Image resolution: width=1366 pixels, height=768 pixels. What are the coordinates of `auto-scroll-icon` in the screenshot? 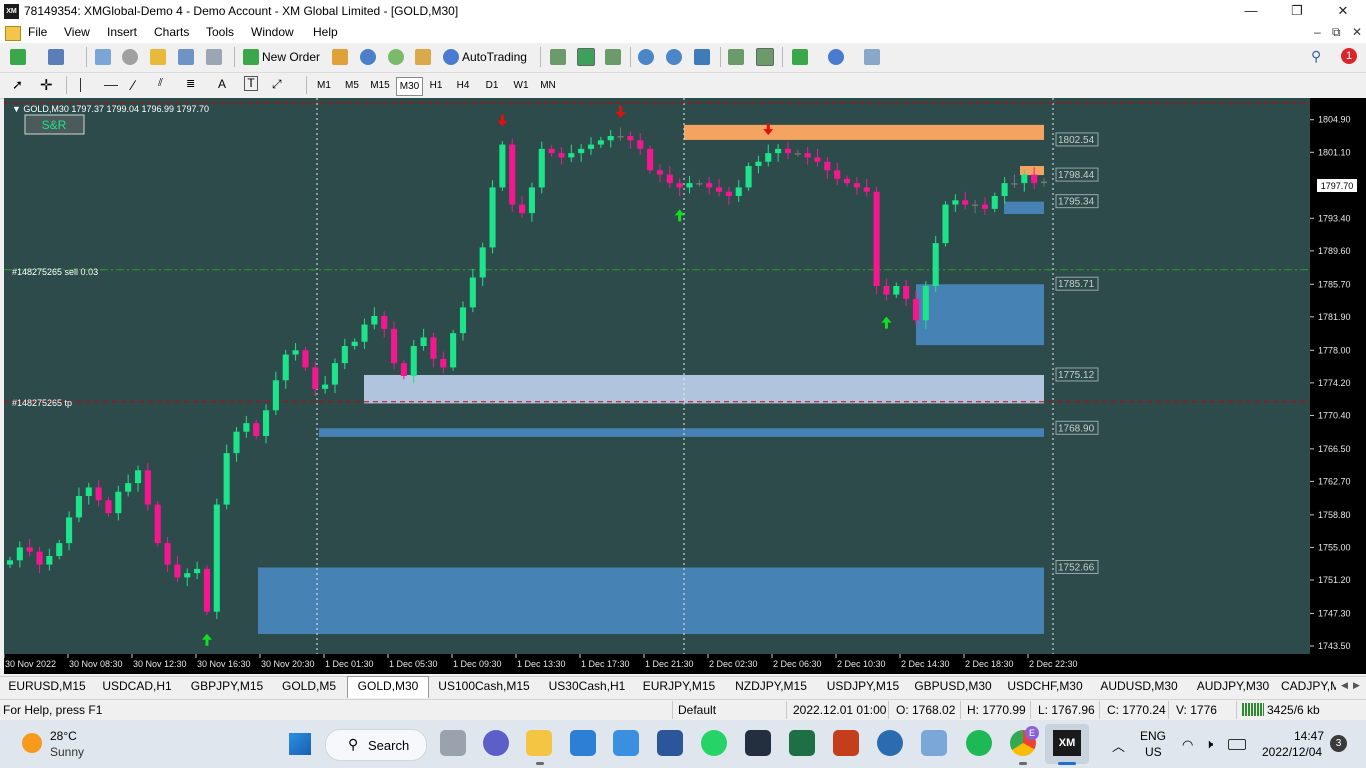 It's located at (765, 57).